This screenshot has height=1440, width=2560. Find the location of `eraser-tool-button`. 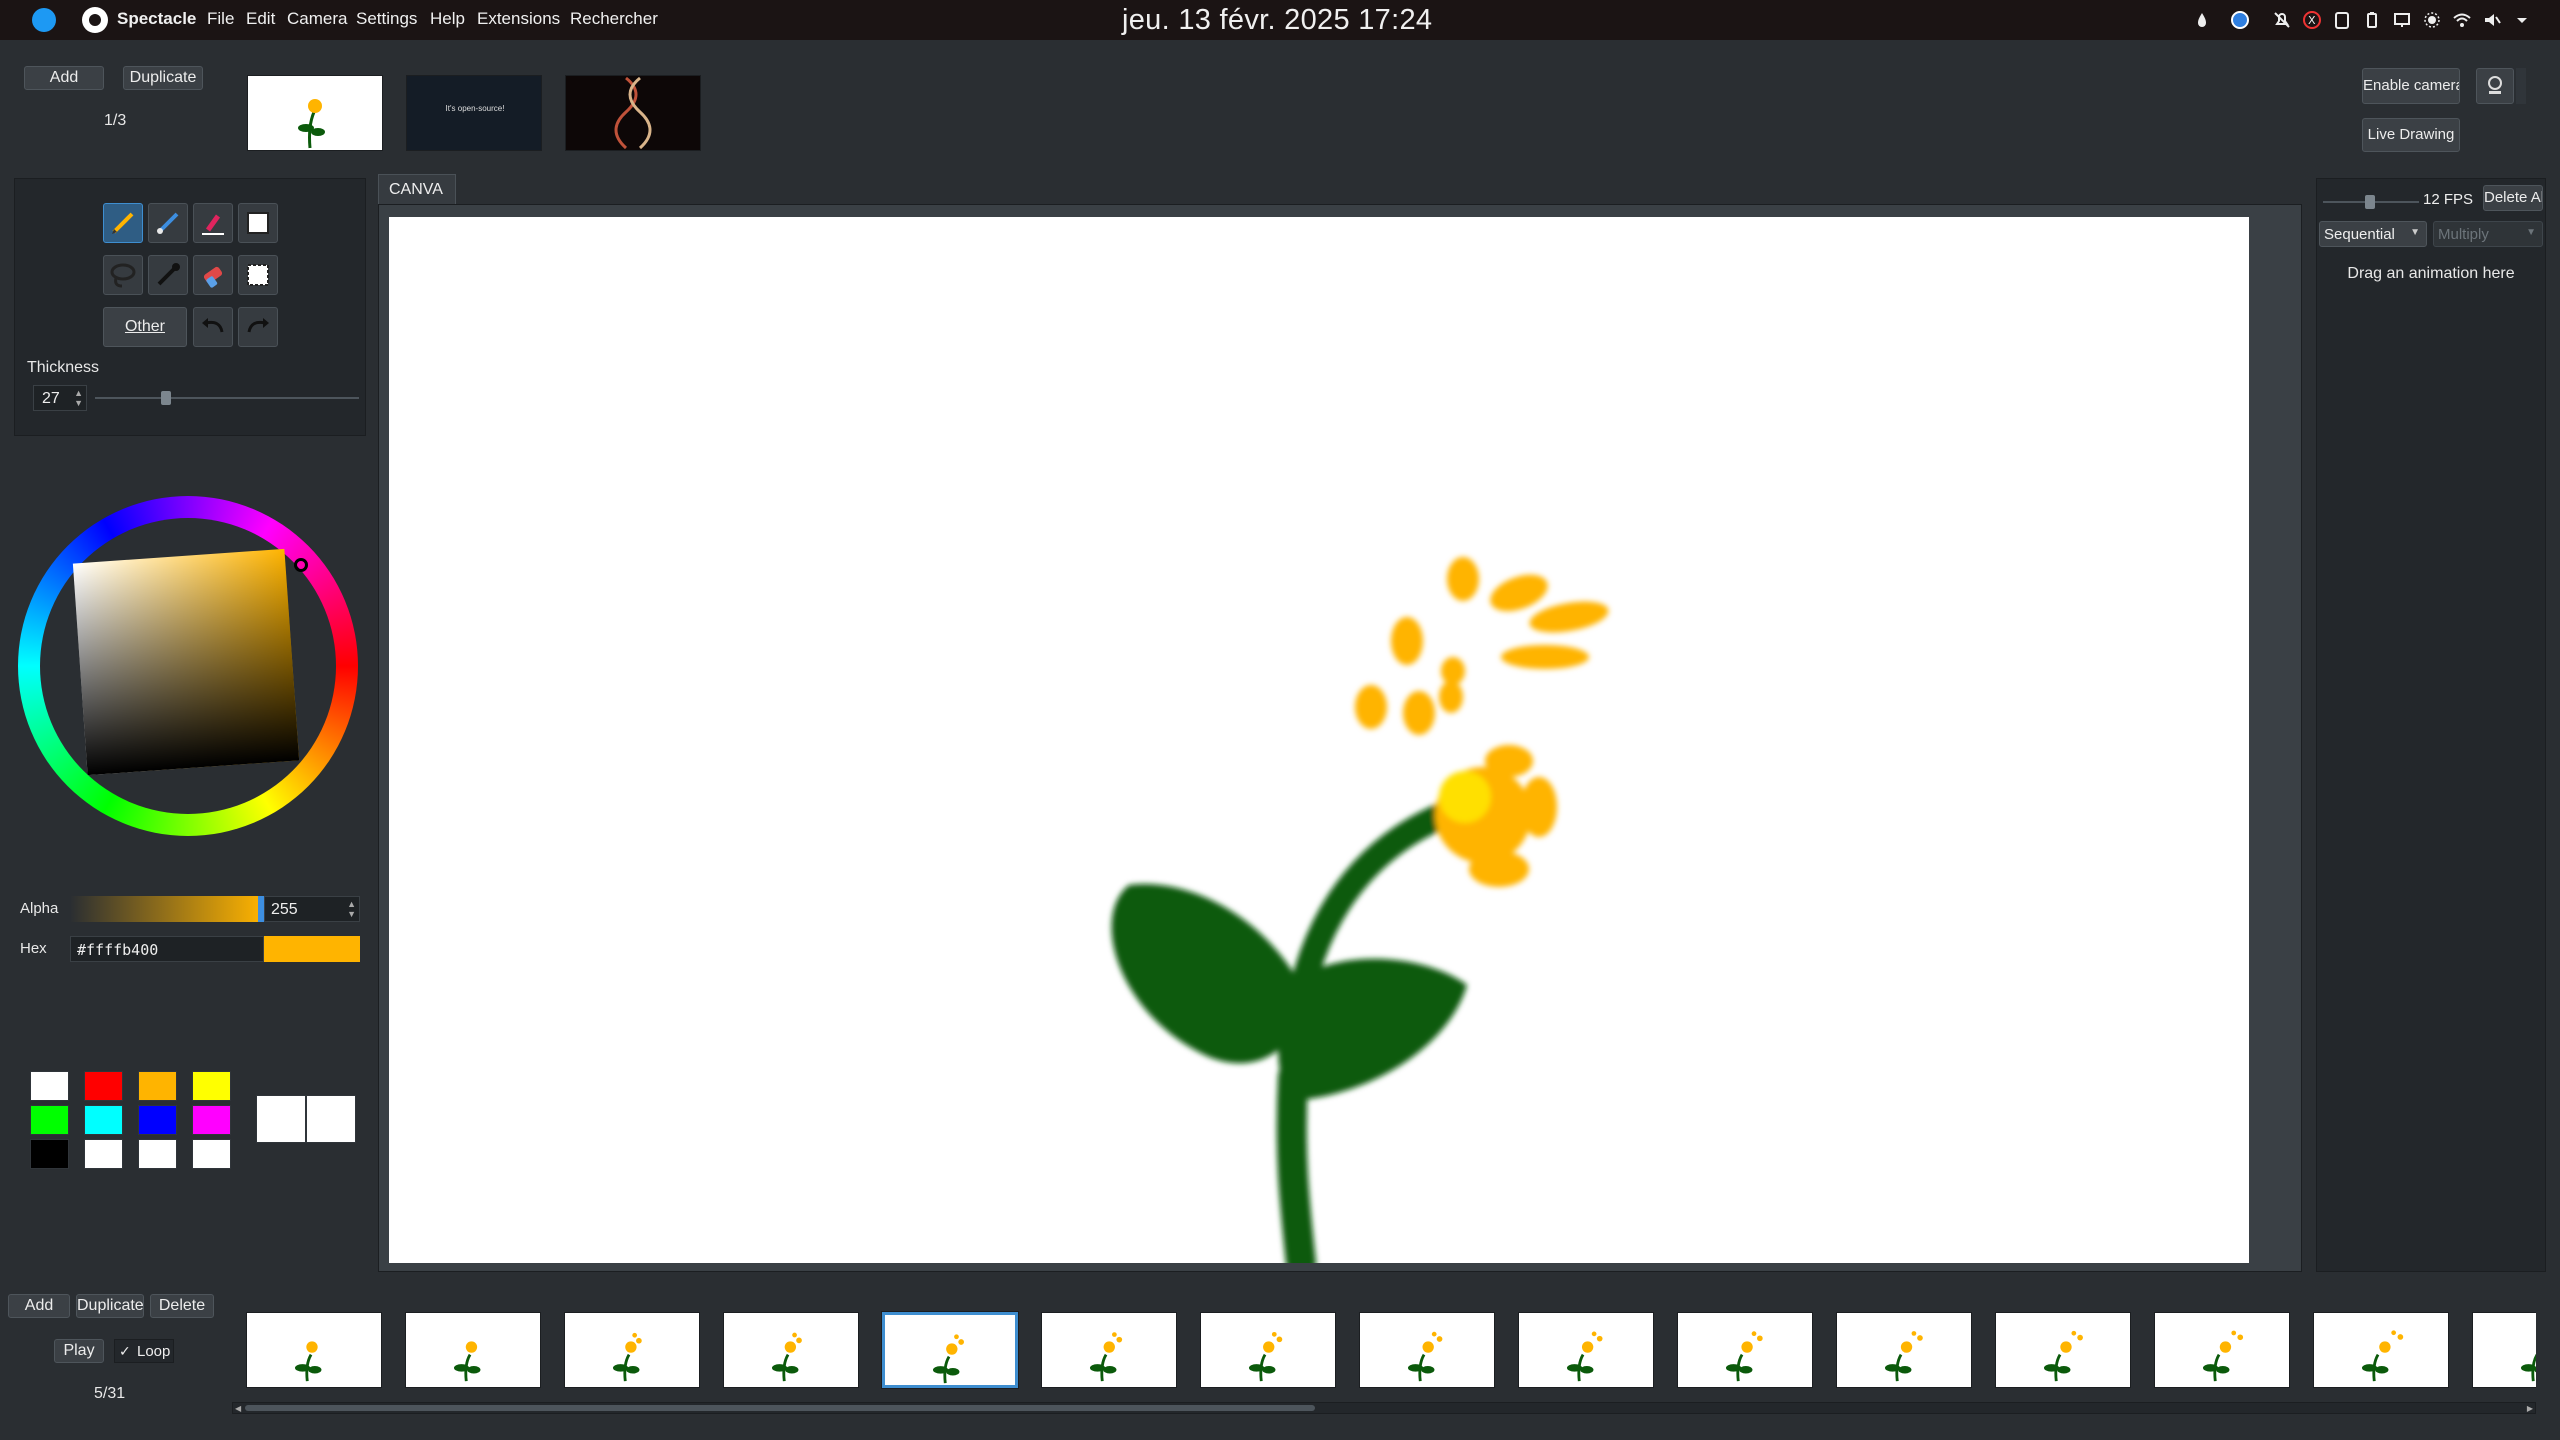

eraser-tool-button is located at coordinates (213, 275).